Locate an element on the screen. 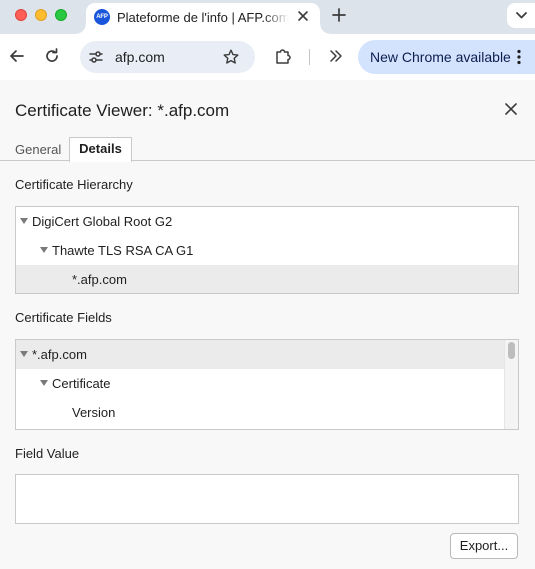  hierarchy-item-leaf: *.afp.com is located at coordinates (267, 279).